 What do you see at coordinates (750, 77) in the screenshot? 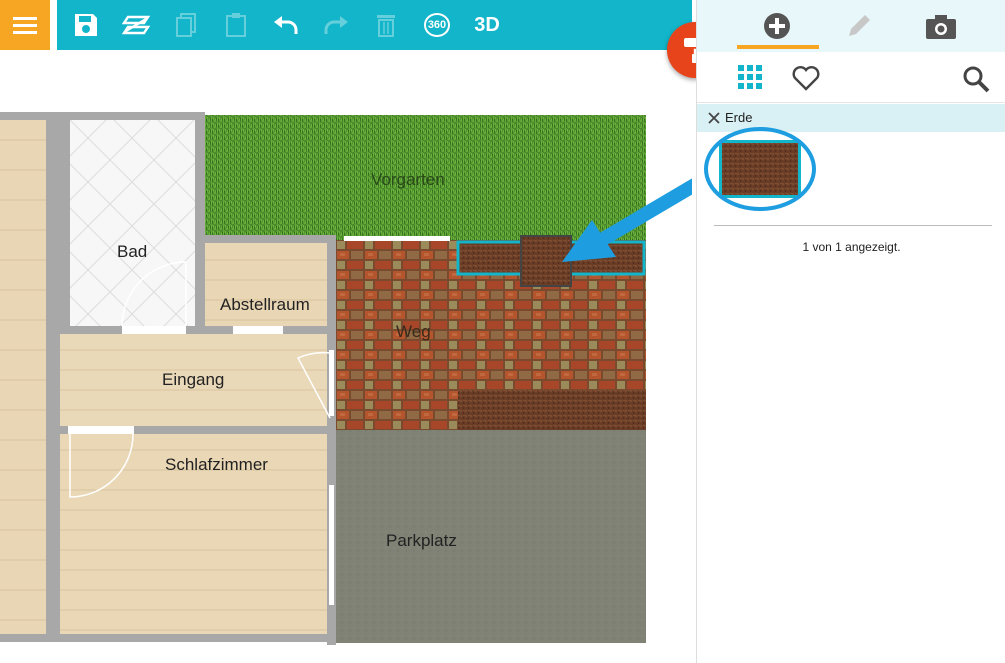
I see `grid-icon` at bounding box center [750, 77].